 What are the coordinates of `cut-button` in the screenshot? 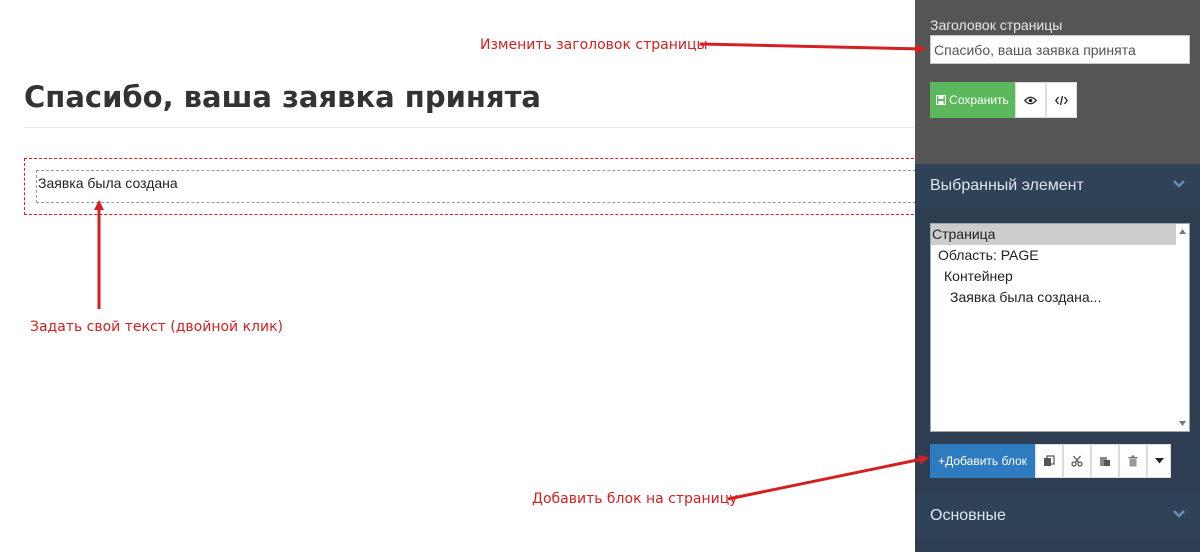 It's located at (1077, 461).